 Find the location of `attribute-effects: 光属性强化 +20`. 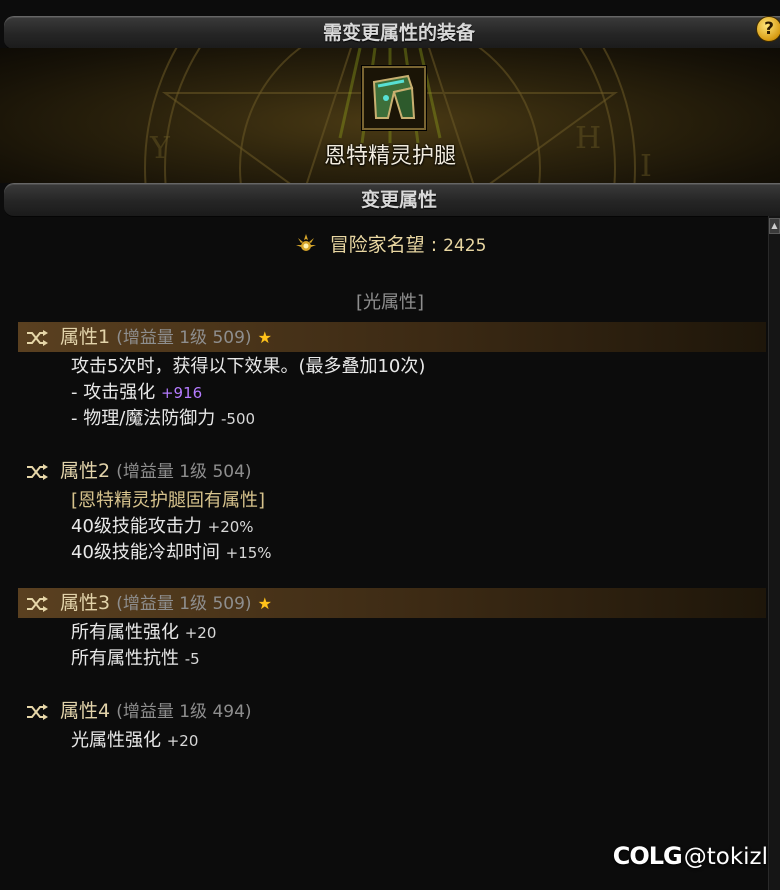

attribute-effects: 光属性强化 +20 is located at coordinates (392, 741).